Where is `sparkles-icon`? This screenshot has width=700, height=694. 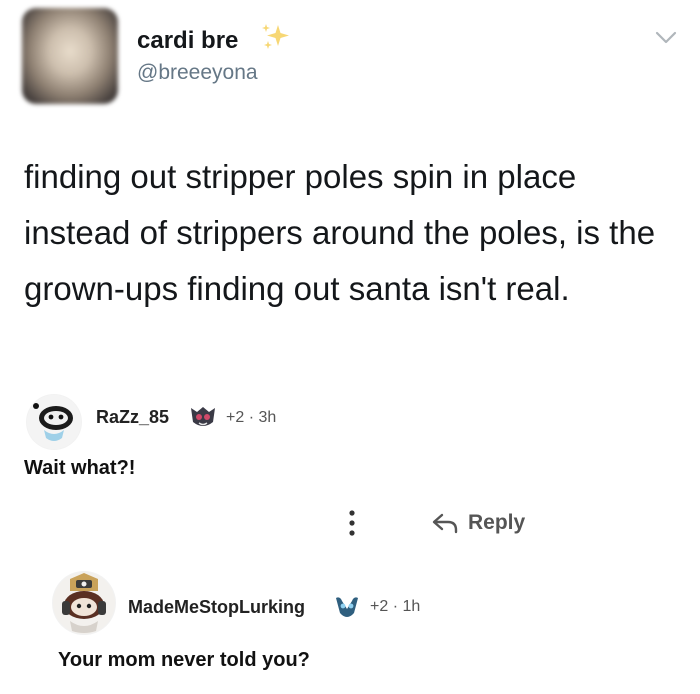
sparkles-icon is located at coordinates (275, 36).